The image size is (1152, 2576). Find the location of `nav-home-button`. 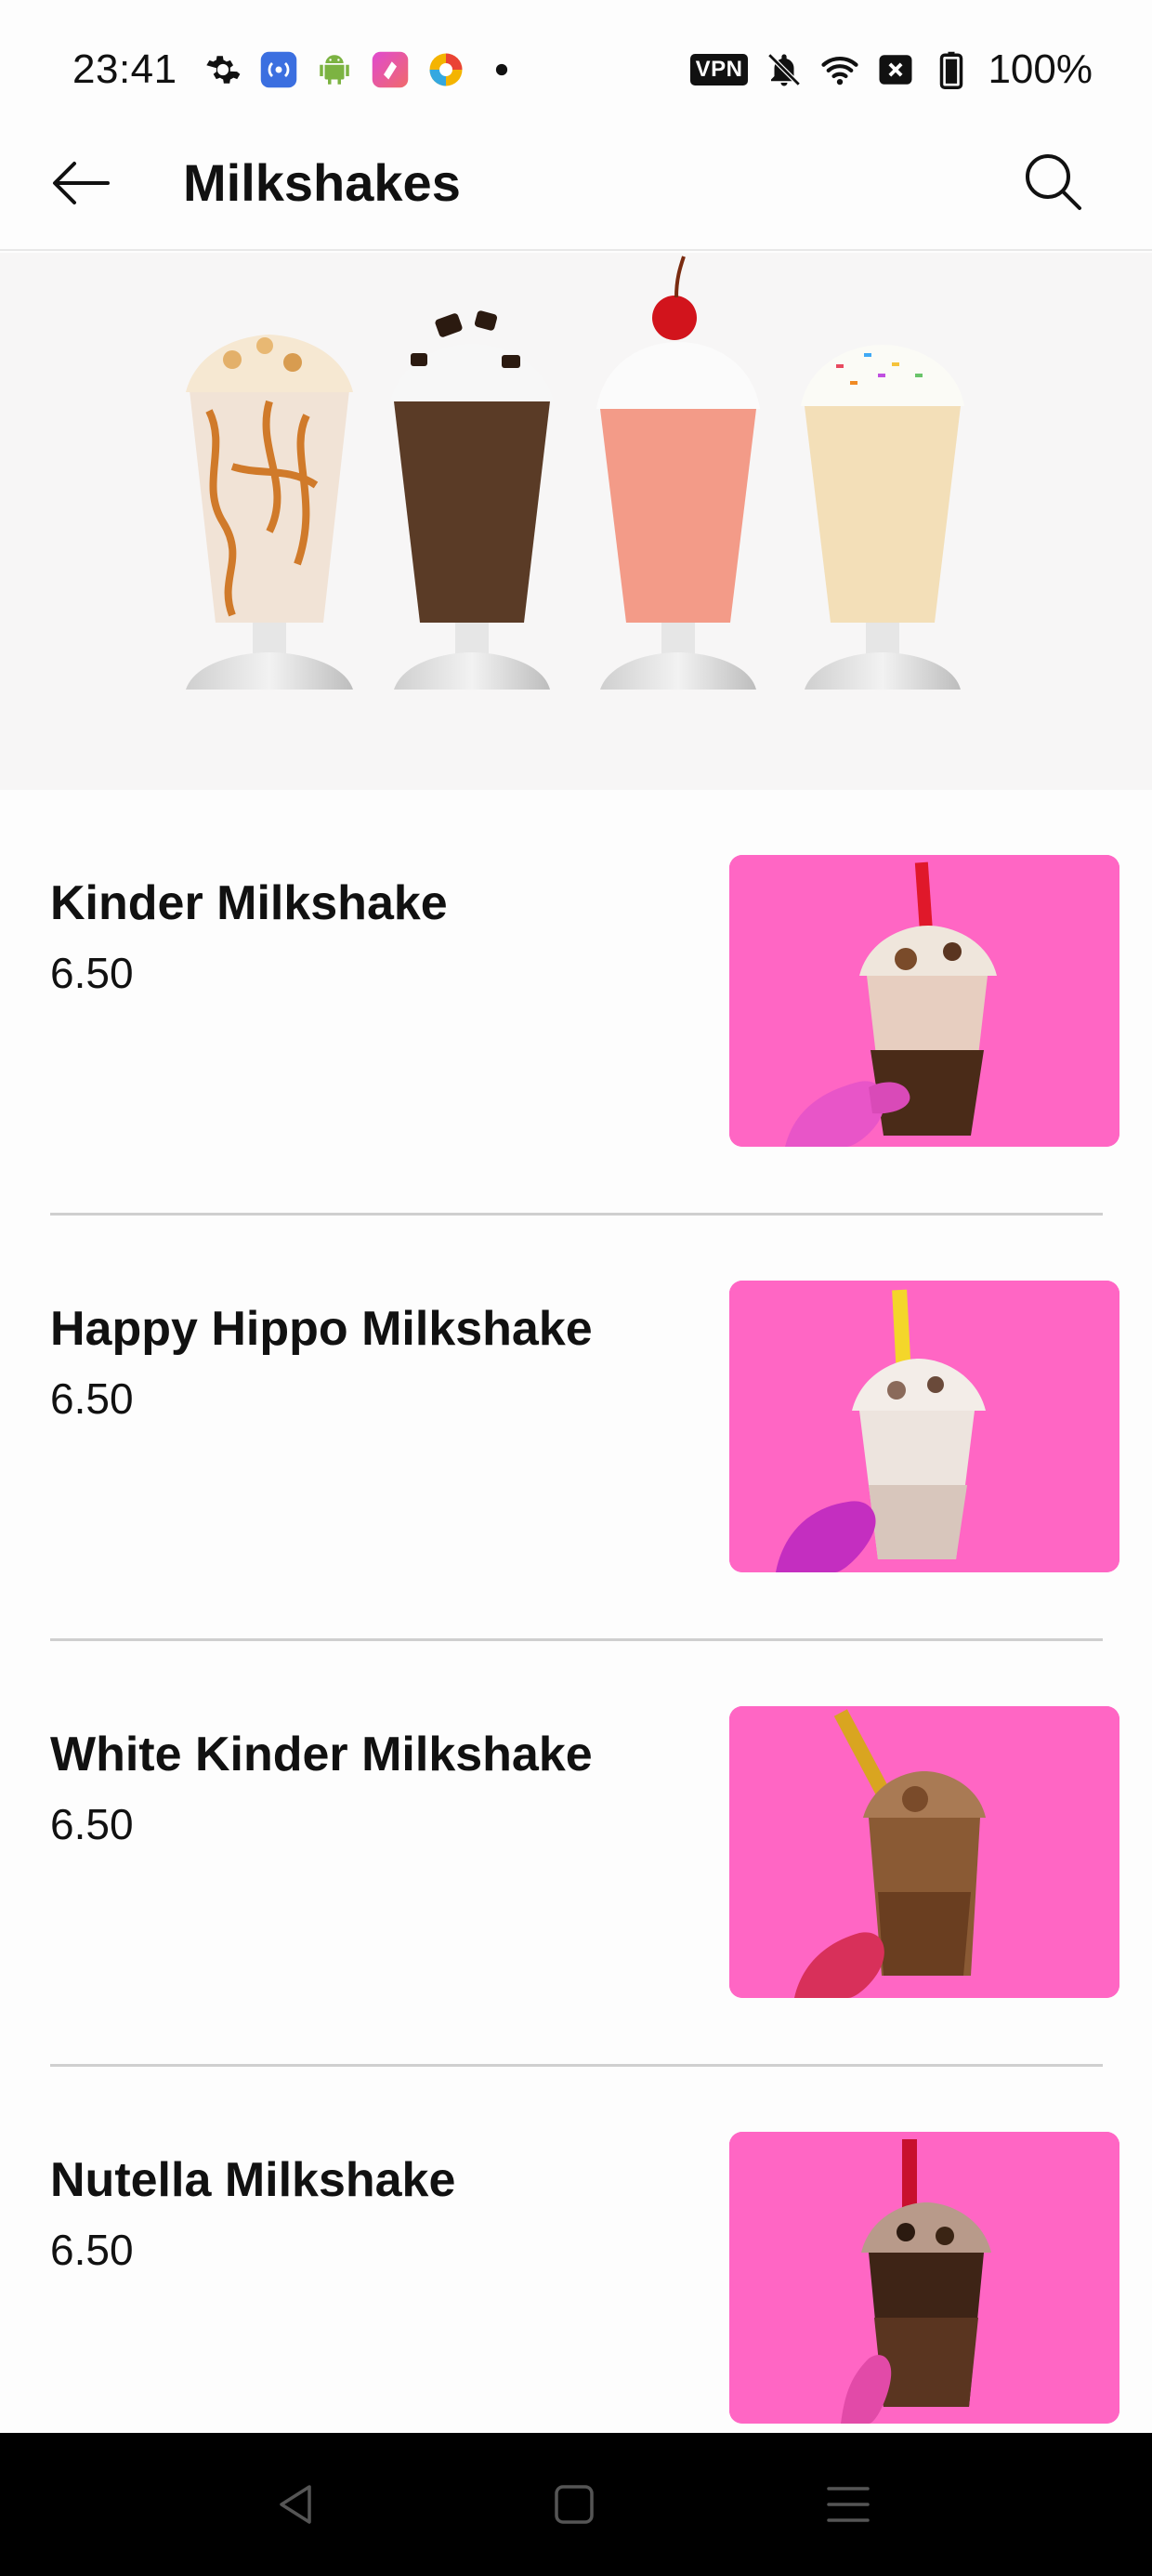

nav-home-button is located at coordinates (574, 2504).